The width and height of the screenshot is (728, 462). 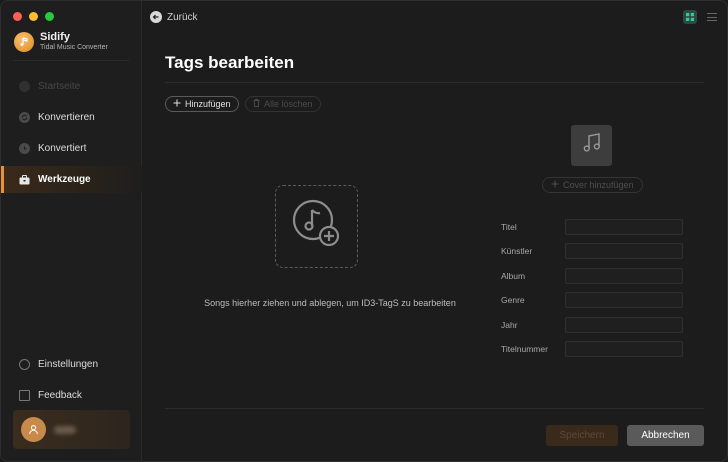 I want to click on sidebar-item-startseite: Startseite, so click(x=71, y=86).